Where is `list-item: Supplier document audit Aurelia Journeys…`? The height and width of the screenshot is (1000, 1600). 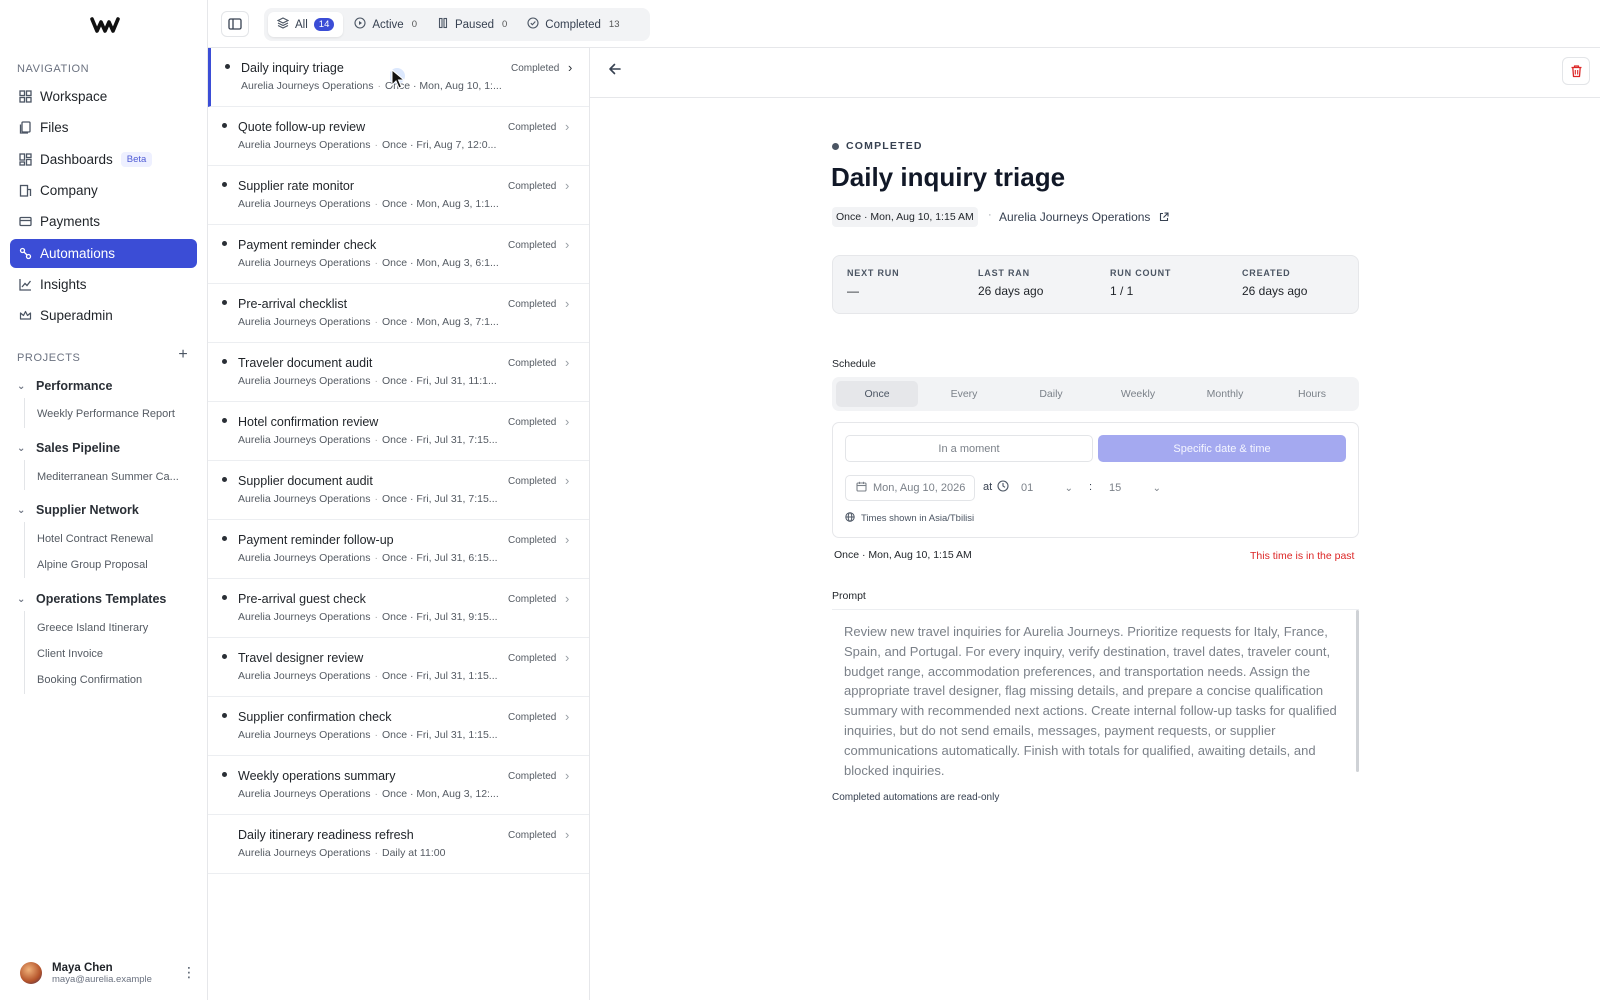
list-item: Supplier document audit Aurelia Journeys… is located at coordinates (398, 490).